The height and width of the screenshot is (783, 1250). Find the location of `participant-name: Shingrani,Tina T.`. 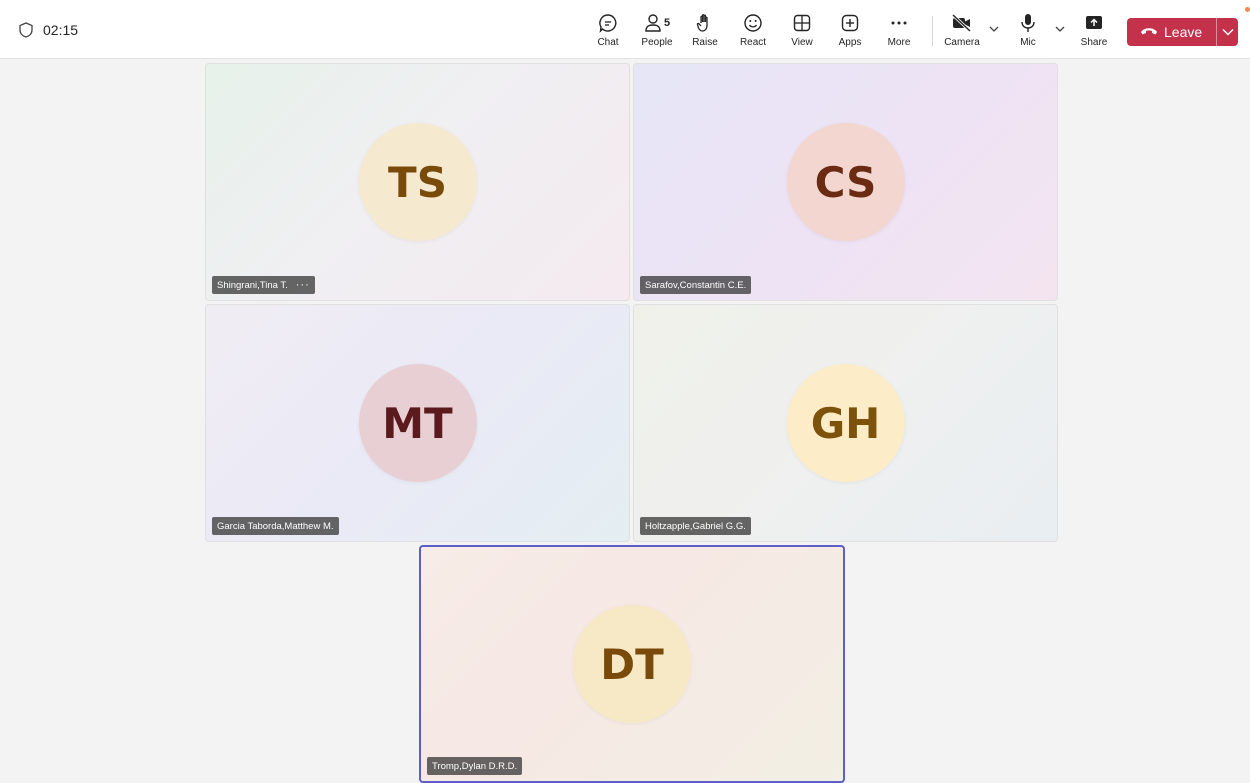

participant-name: Shingrani,Tina T. is located at coordinates (252, 285).